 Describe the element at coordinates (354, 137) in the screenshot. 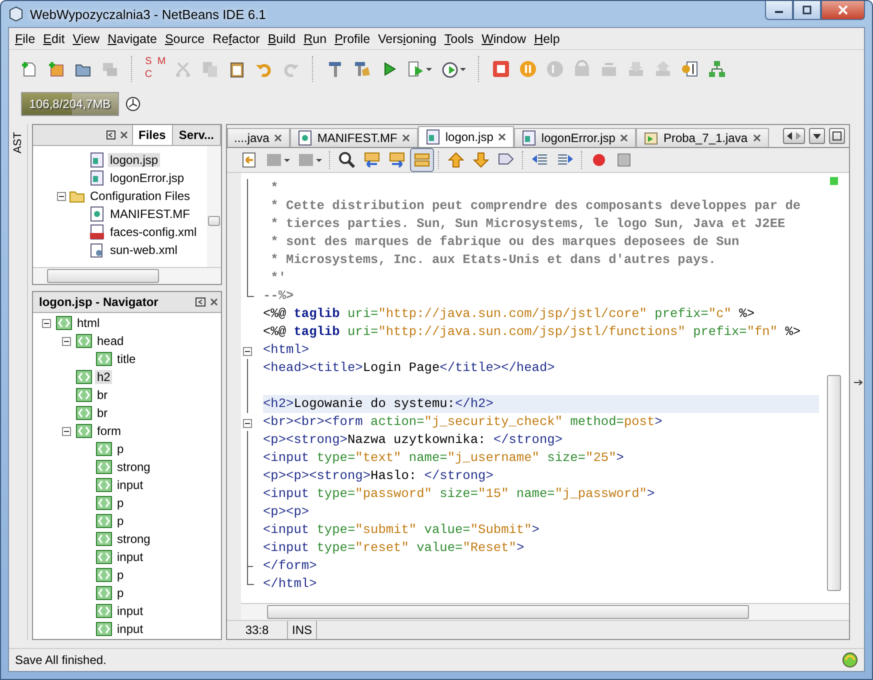

I see `editor-tab: MANIFEST.MF` at that location.